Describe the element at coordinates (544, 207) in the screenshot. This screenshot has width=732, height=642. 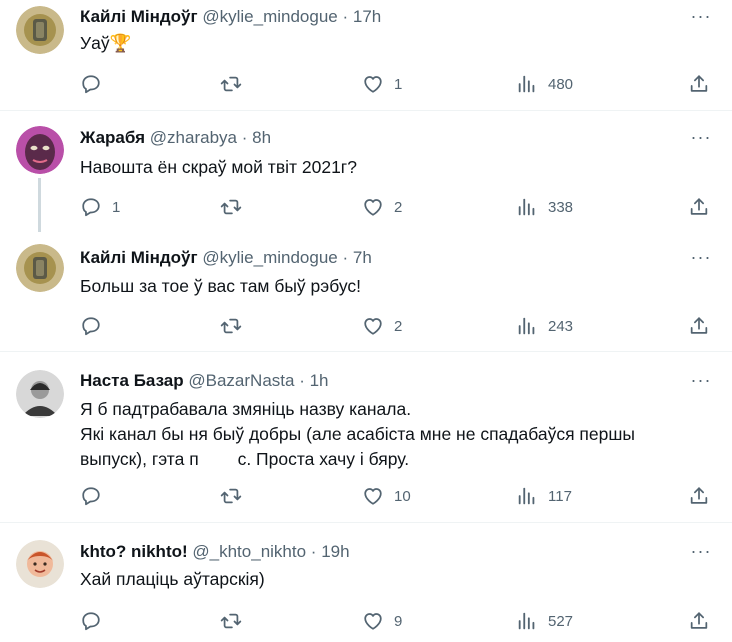
I see `views-button: 338` at that location.